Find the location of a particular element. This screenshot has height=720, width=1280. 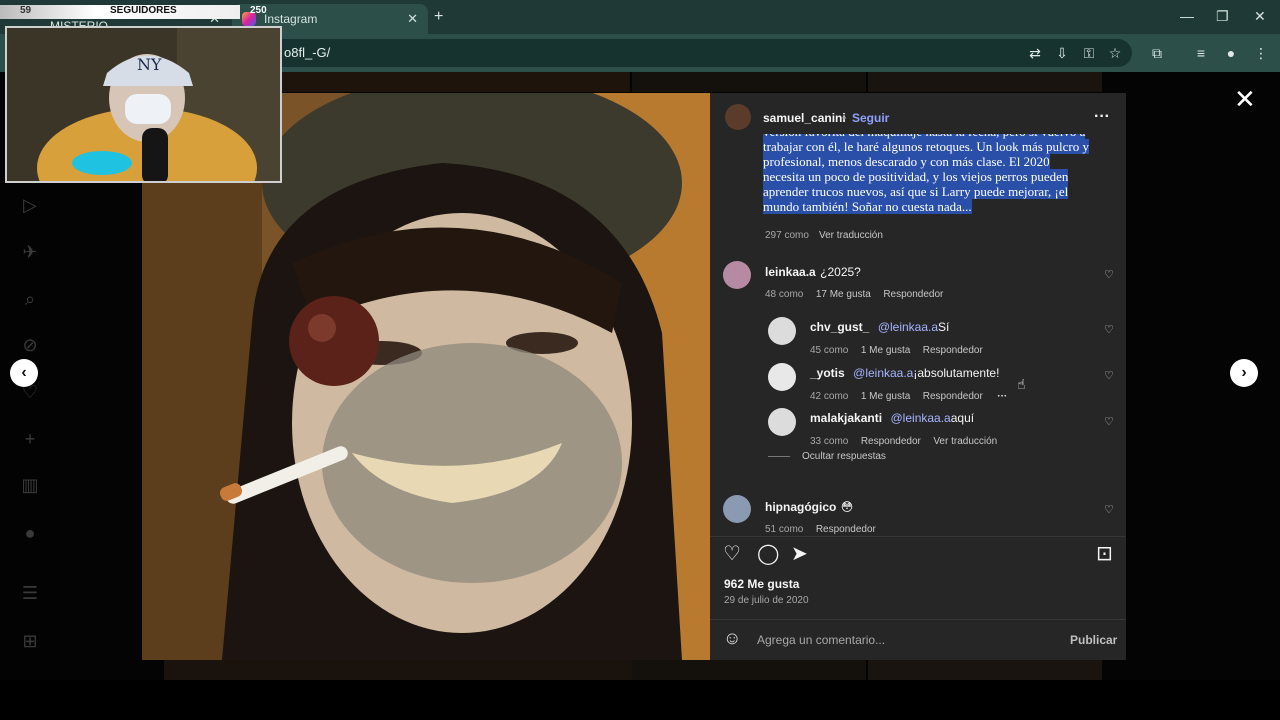

webcam-overlay: NY is located at coordinates (143, 104).